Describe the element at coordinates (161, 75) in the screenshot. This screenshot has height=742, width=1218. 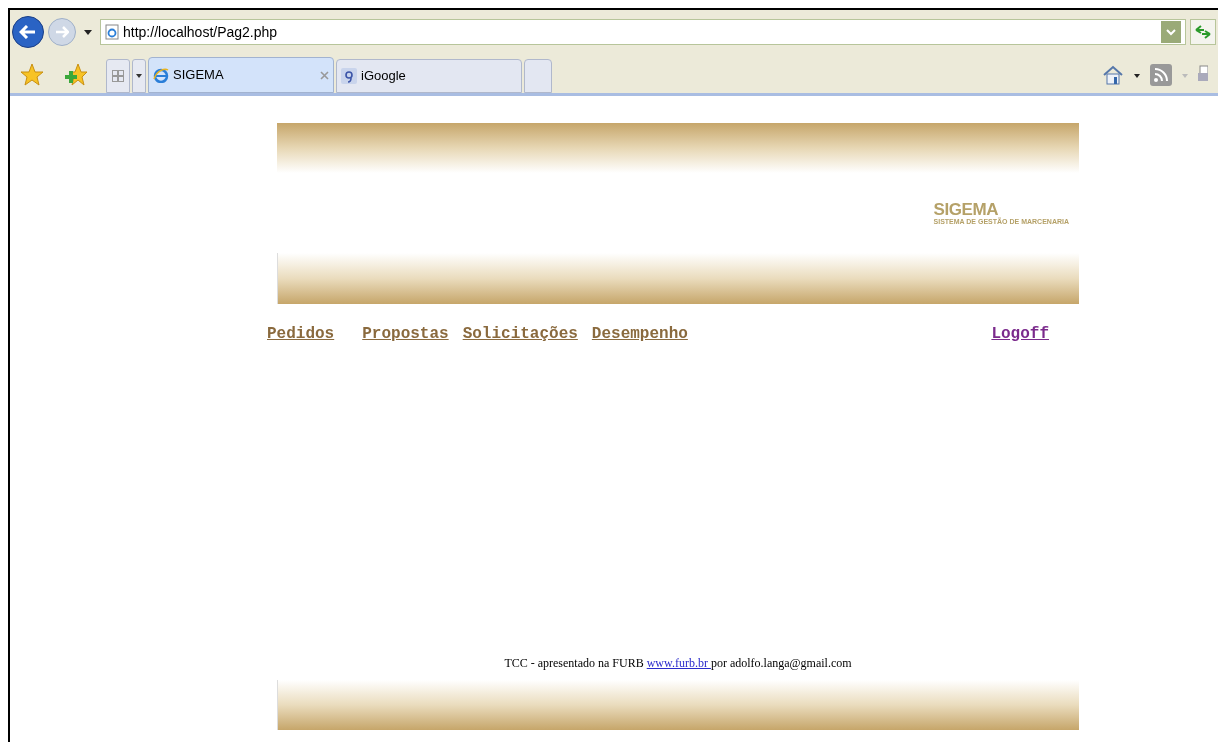
I see `browser-icon` at that location.